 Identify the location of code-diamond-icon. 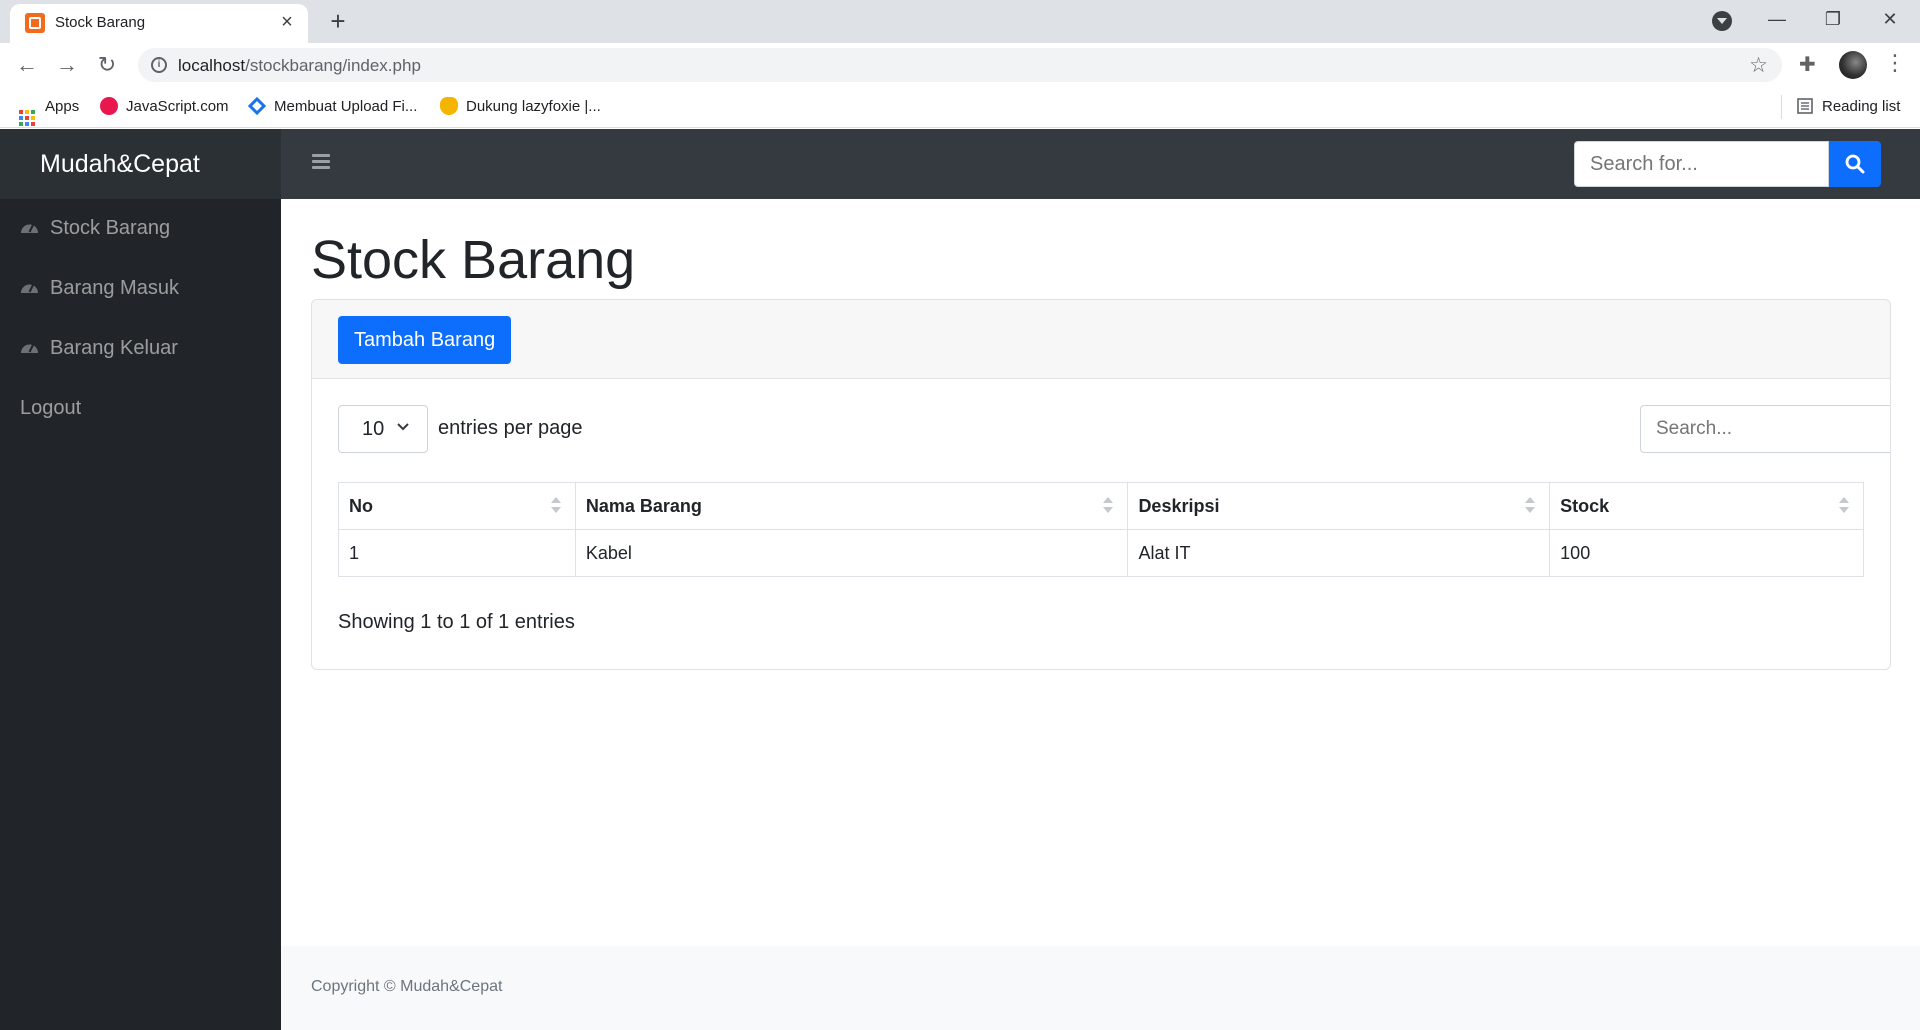
(257, 106).